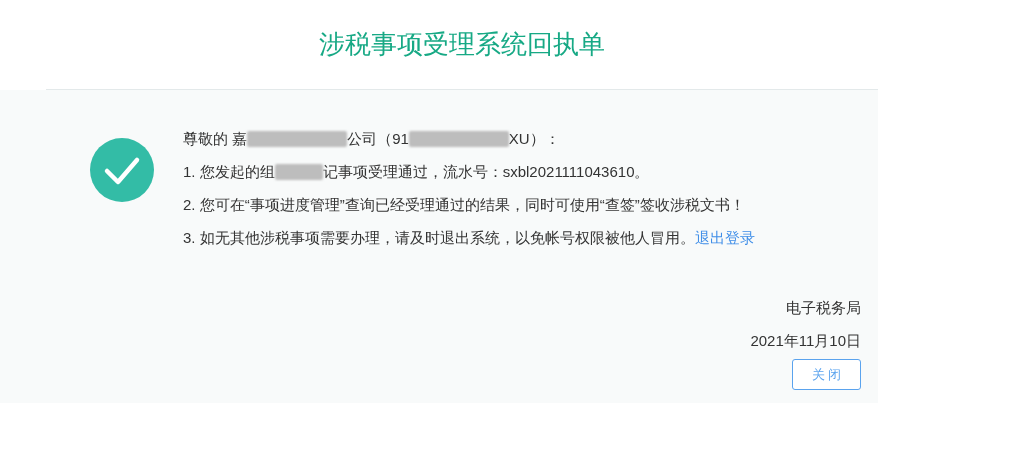  Describe the element at coordinates (486, 172) in the screenshot. I see `message-text: 记事项受理通过，流水号：sxbl2021111043610。` at that location.